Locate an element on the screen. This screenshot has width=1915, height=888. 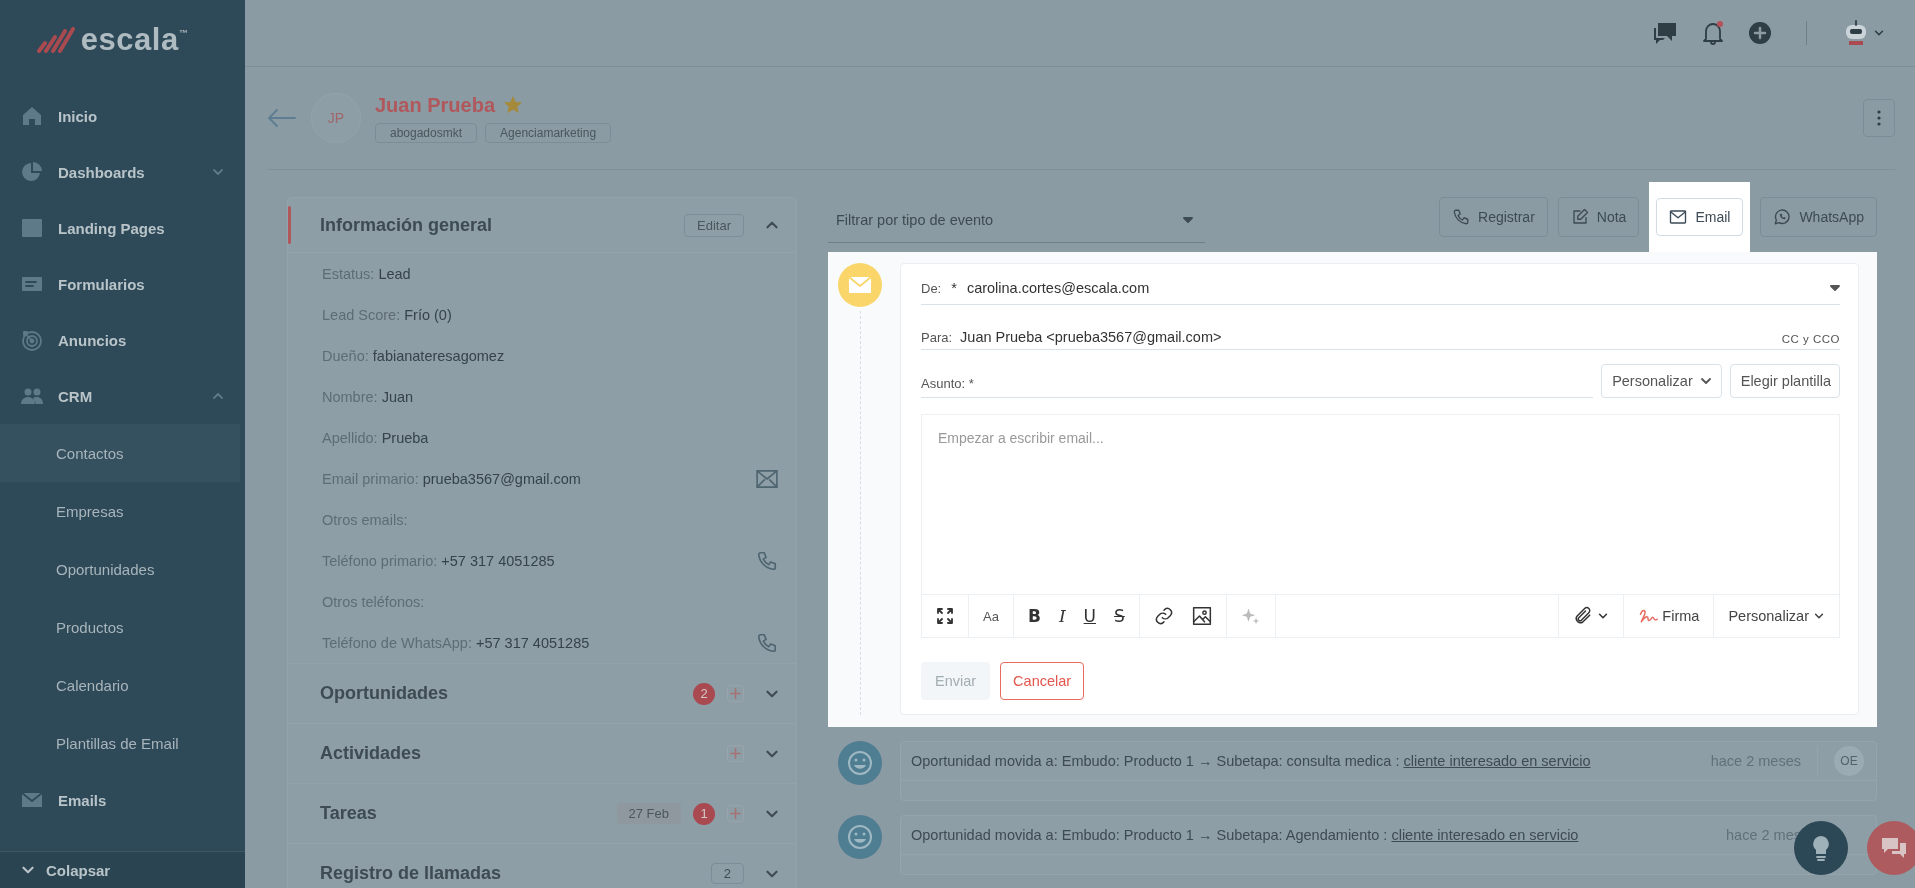
chat-button is located at coordinates (1891, 848).